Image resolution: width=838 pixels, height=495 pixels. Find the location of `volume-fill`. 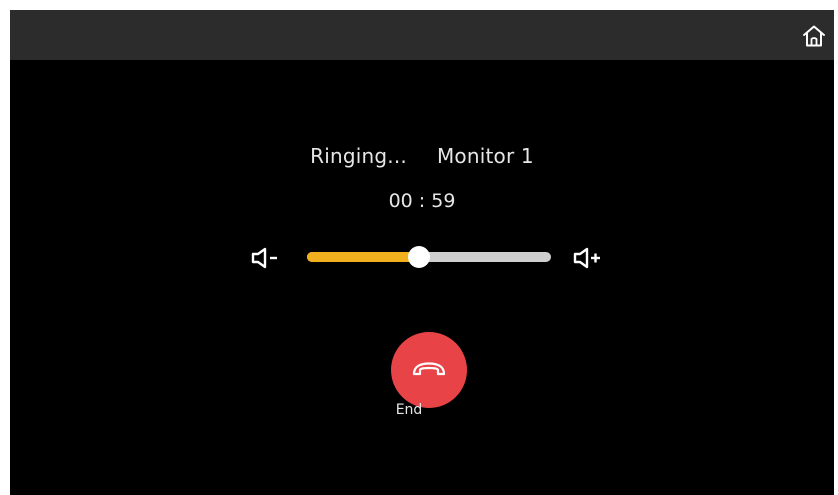

volume-fill is located at coordinates (363, 257).